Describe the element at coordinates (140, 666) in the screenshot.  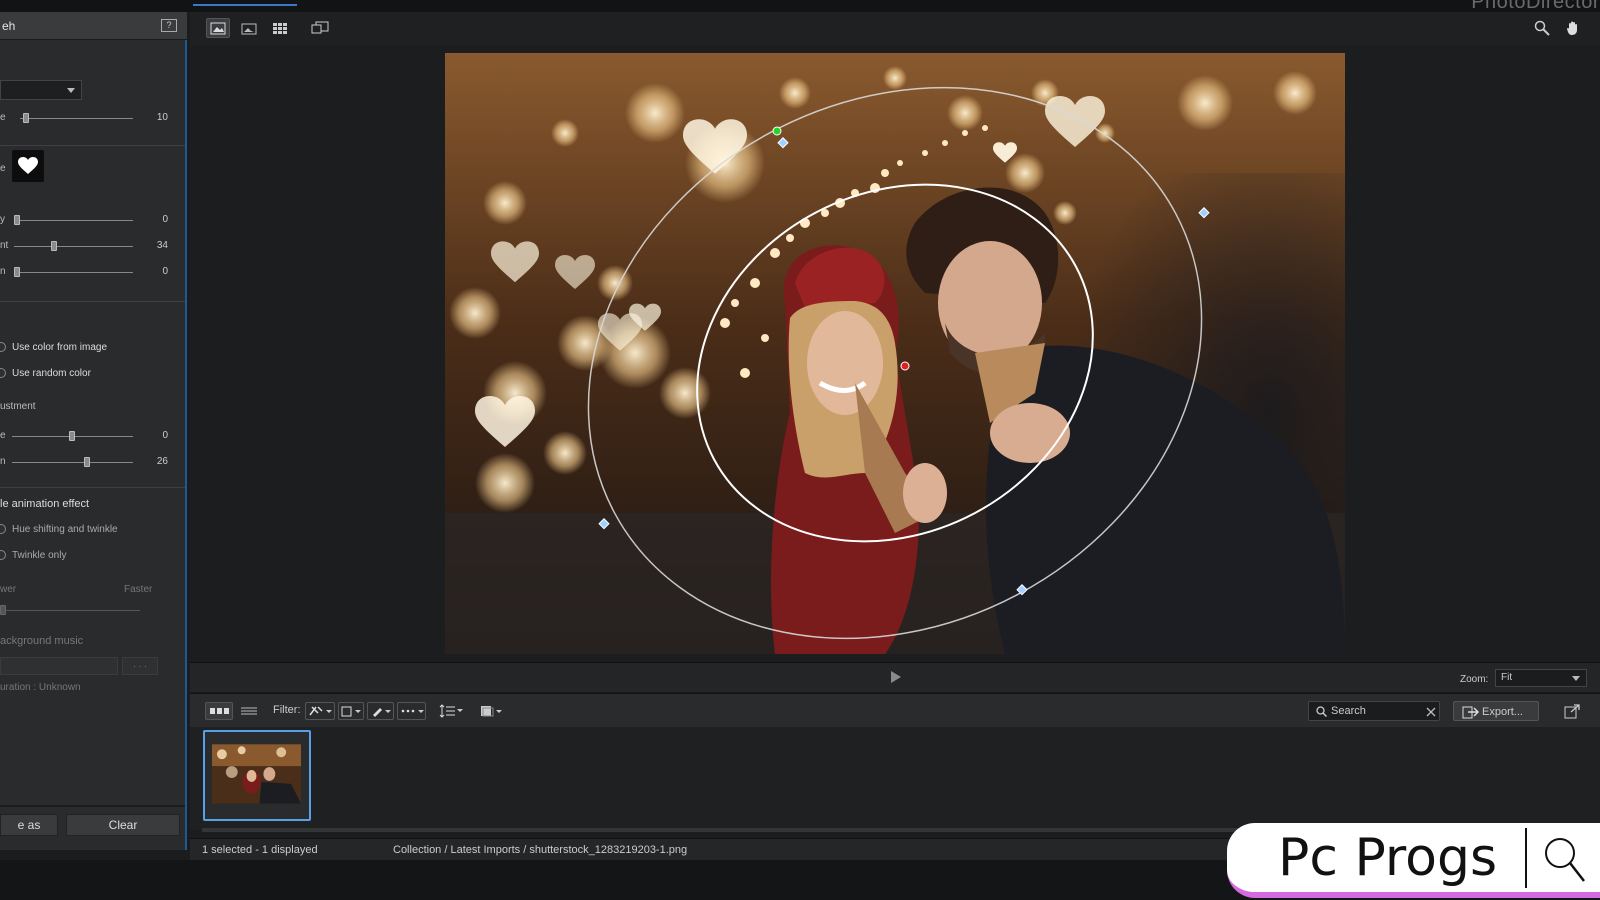
I see `music-browse-button: · · ·` at that location.